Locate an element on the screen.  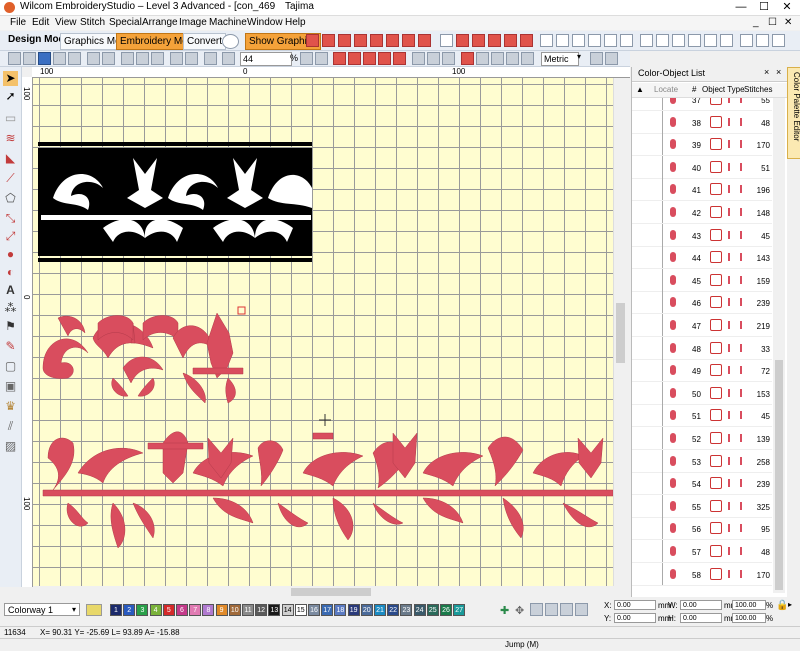
embroidery-motif-single is located at coordinates (143, 358).